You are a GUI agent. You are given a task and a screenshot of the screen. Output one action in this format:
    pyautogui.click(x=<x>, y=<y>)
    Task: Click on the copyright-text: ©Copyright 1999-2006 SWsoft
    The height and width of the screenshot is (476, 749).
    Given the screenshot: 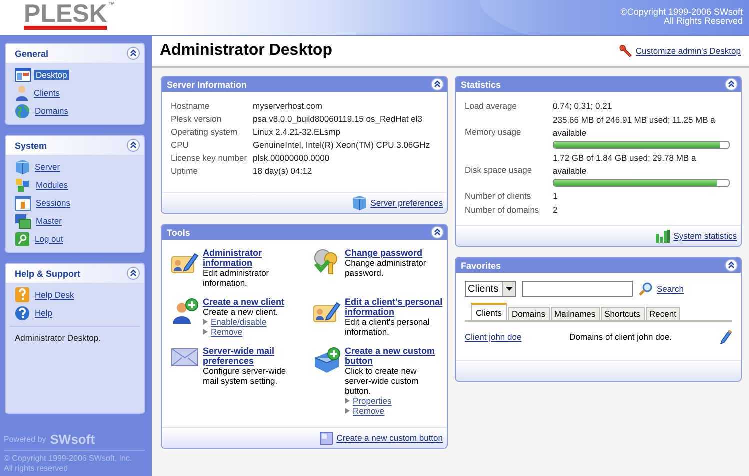 What is the action you would take?
    pyautogui.click(x=681, y=12)
    